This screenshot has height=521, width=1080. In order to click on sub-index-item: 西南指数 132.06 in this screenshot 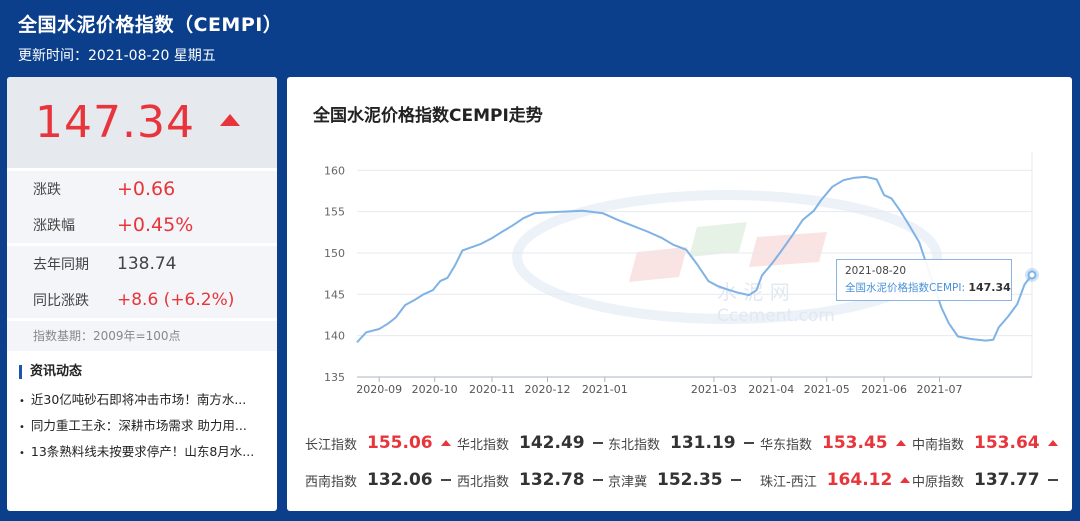, I will do `click(378, 480)`.